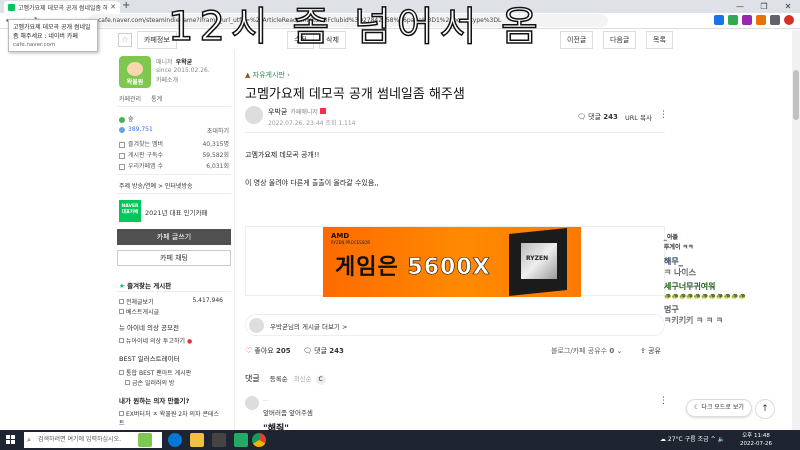  Describe the element at coordinates (323, 351) in the screenshot. I see `comment-button: 🗨 댓글 243` at that location.